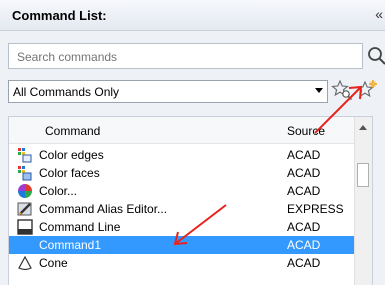 The image size is (385, 285). Describe the element at coordinates (25, 227) in the screenshot. I see `command-line-icon` at that location.